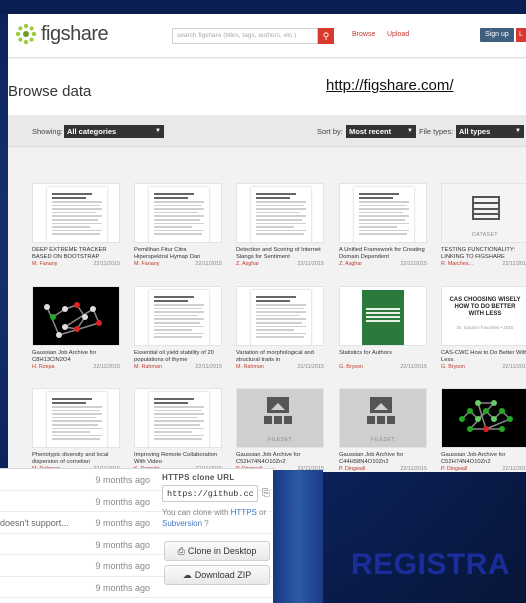  What do you see at coordinates (280, 265) in the screenshot?
I see `result-meta: Z. Asghar 22/11/2015` at bounding box center [280, 265].